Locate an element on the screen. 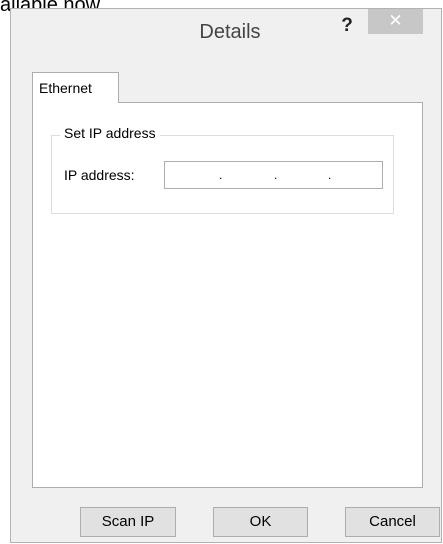  help-button: ? is located at coordinates (347, 27).